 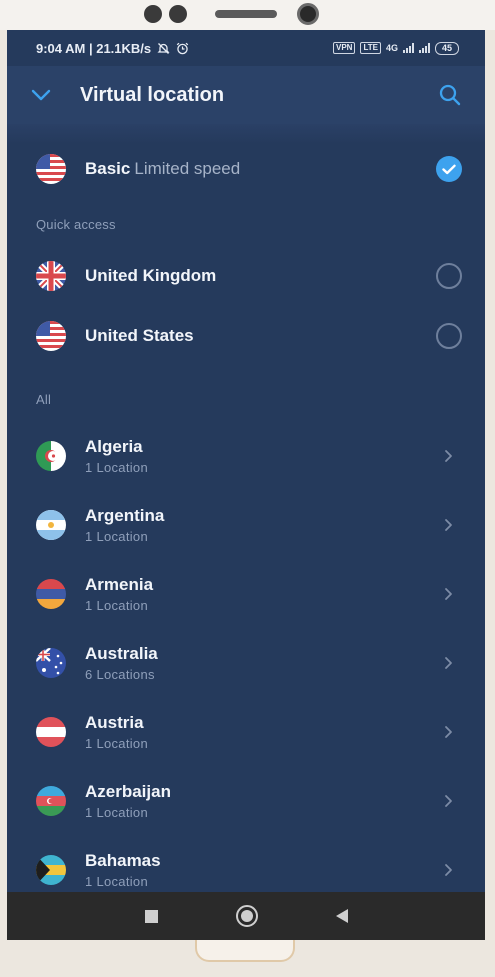 I want to click on checkmark-icon, so click(x=449, y=169).